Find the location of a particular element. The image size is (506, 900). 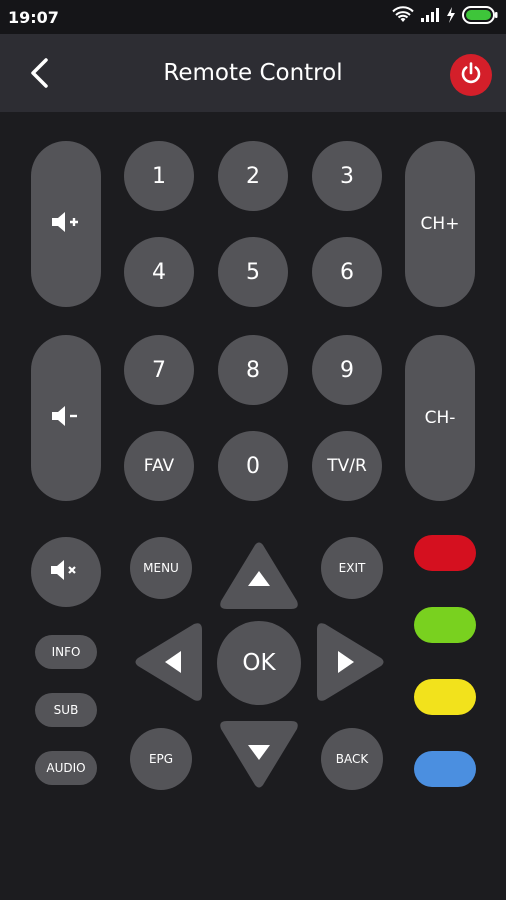

digit-3-button: 3 is located at coordinates (347, 176).